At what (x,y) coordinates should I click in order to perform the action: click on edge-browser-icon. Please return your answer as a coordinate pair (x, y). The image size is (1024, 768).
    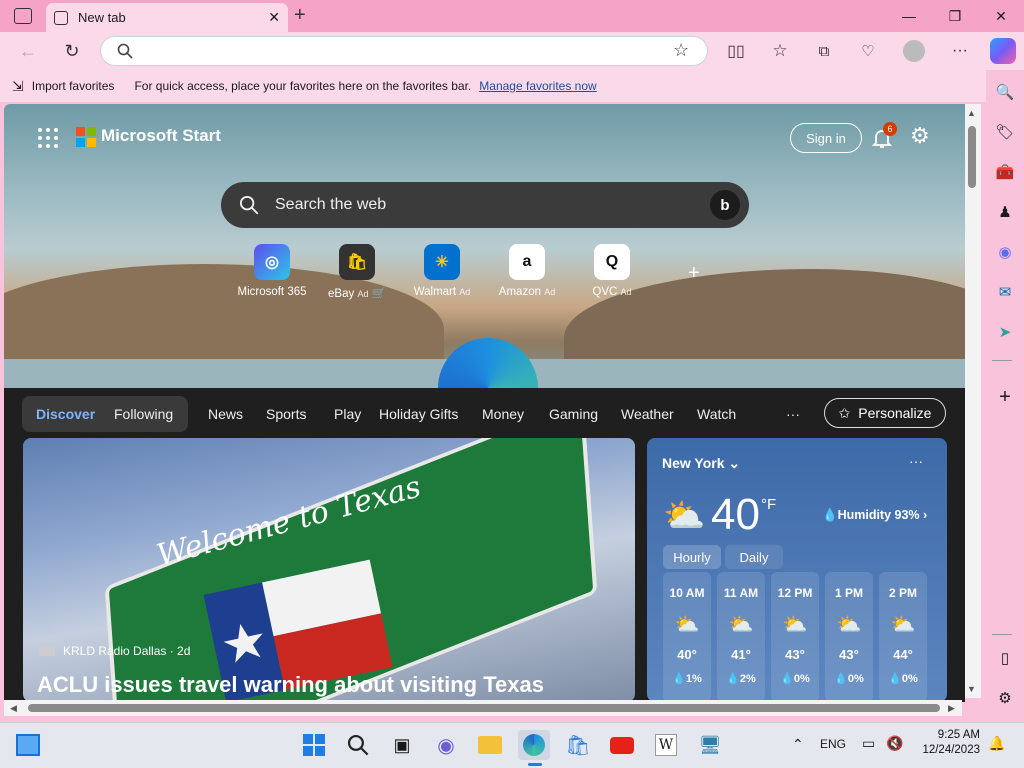
    Looking at the image, I should click on (534, 745).